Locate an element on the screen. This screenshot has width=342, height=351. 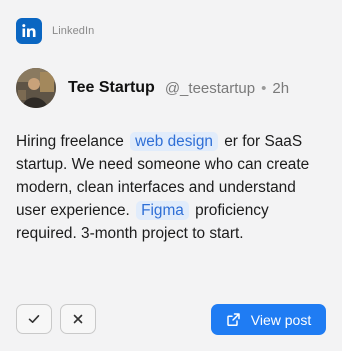
keyword-highlight-figma: Figma is located at coordinates (162, 210).